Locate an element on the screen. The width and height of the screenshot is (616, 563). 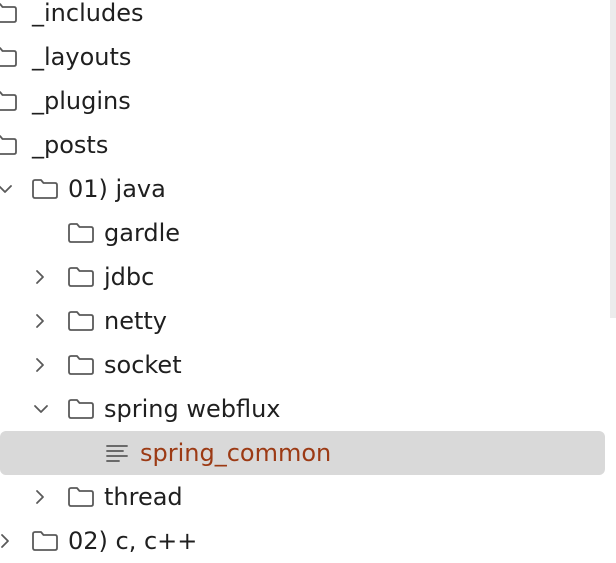
tree-item-socket: socket is located at coordinates (302, 365).